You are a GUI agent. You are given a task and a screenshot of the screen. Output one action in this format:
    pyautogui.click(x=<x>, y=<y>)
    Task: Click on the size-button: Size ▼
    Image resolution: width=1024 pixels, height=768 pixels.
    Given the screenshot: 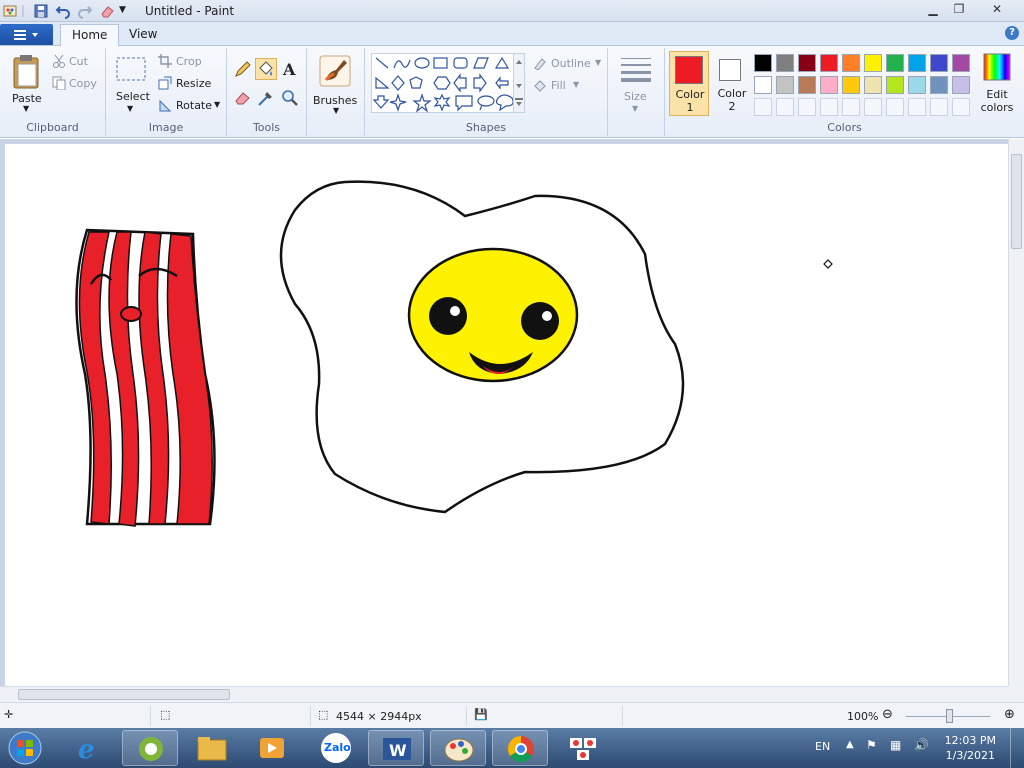 What is the action you would take?
    pyautogui.click(x=636, y=85)
    